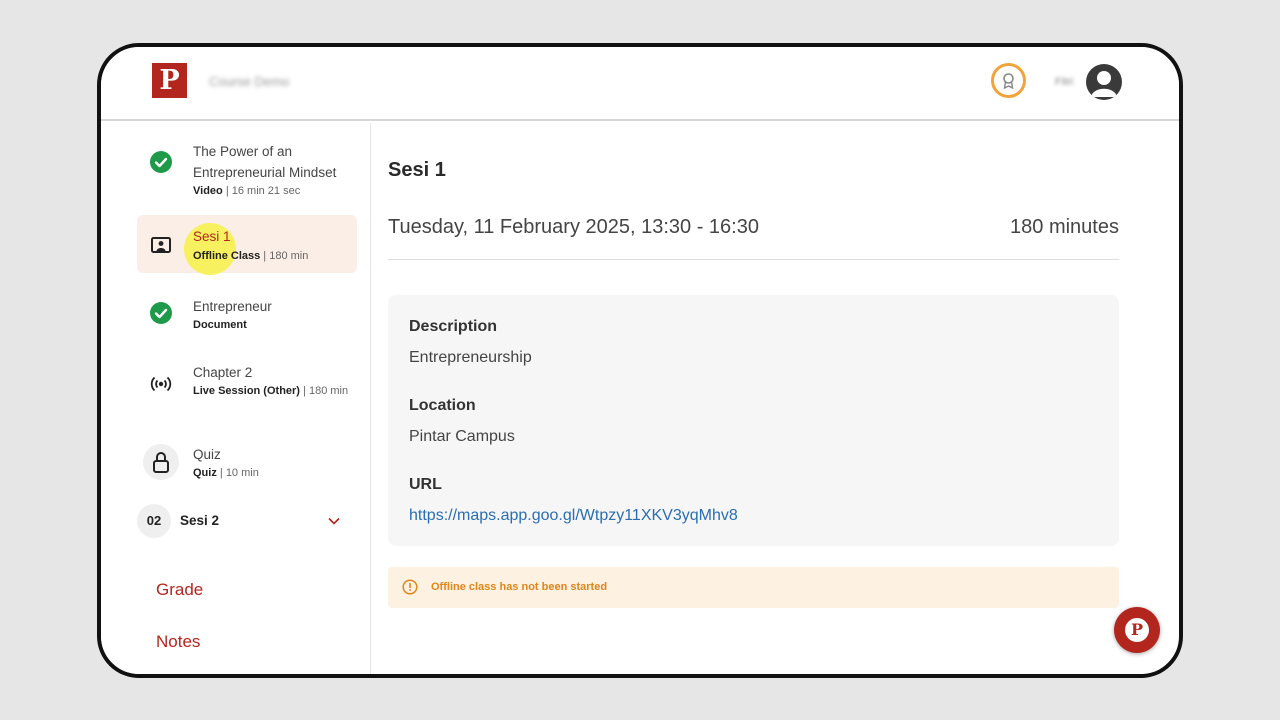 The image size is (1280, 720). Describe the element at coordinates (223, 372) in the screenshot. I see `lesson-title: Chapter 2` at that location.